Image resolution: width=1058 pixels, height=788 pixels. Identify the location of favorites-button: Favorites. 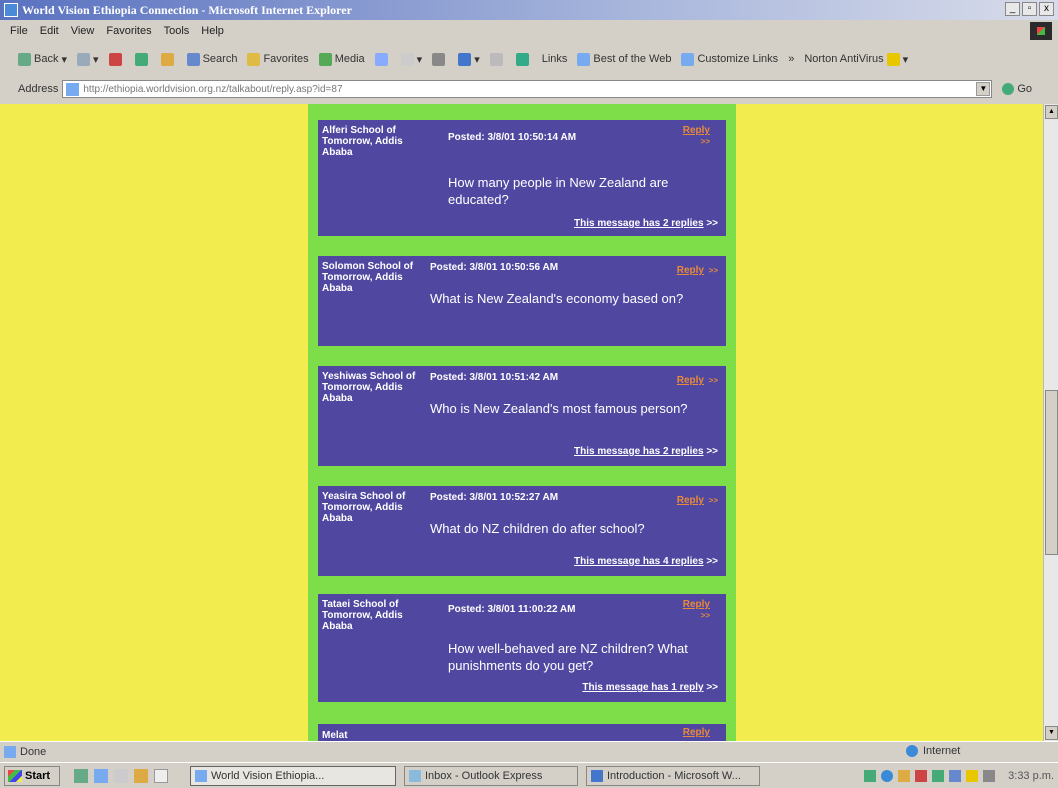
(278, 59).